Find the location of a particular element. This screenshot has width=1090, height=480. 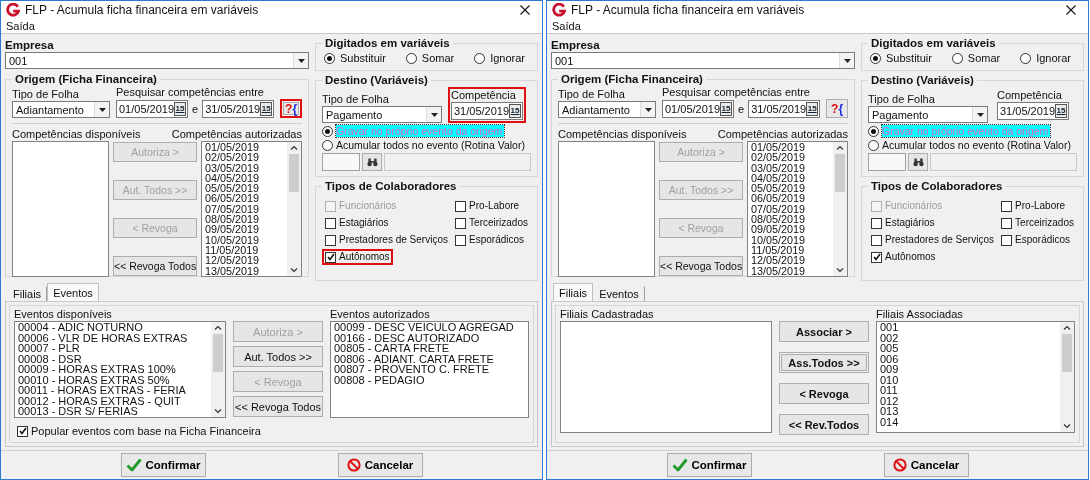

list-item: 012 is located at coordinates (970, 400).